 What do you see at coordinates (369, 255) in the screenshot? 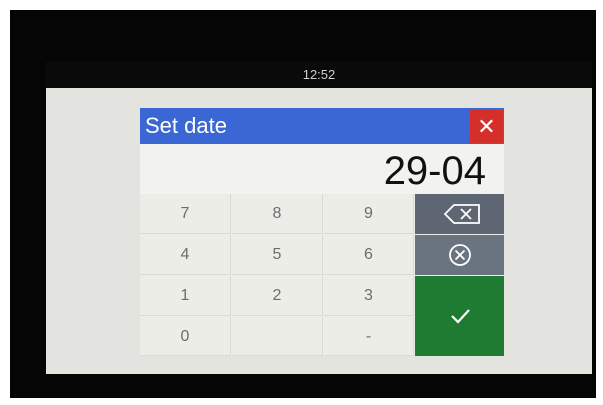
I see `key-6: 6` at bounding box center [369, 255].